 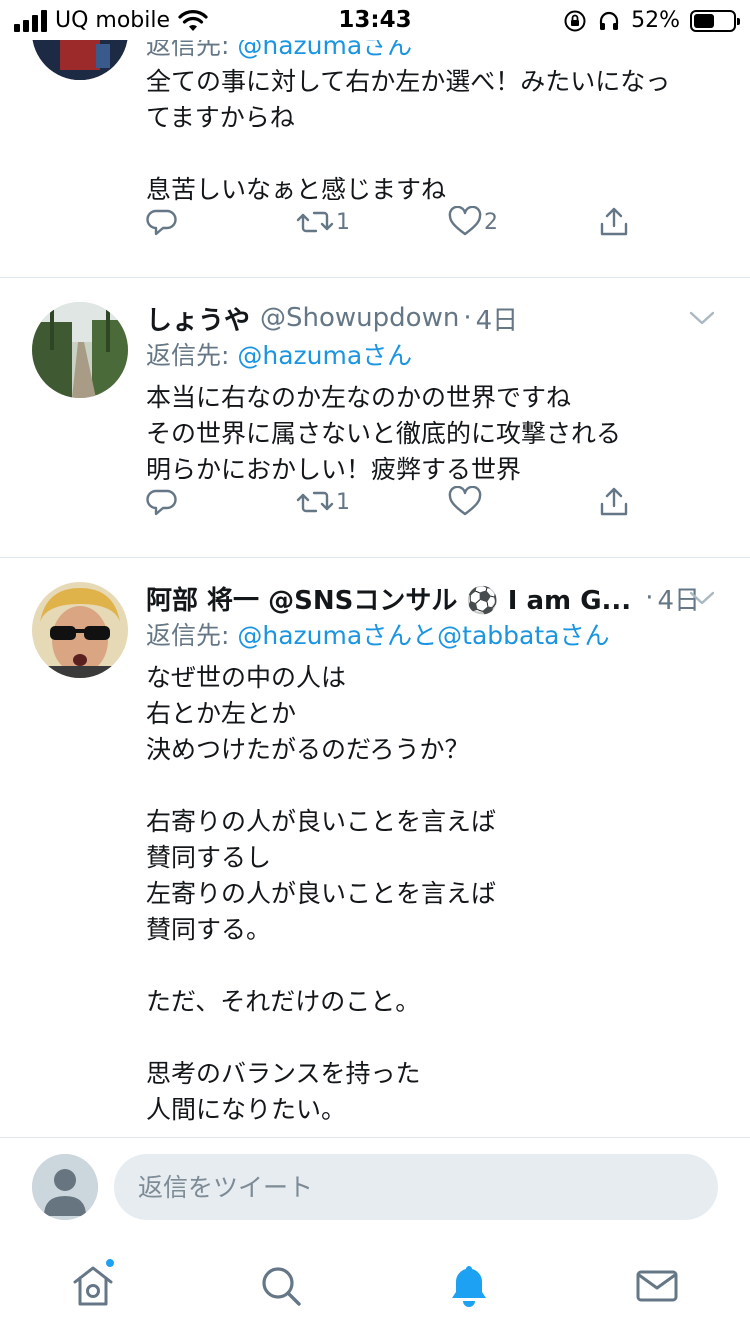 What do you see at coordinates (497, 320) in the screenshot?
I see `tweet-date: 4日` at bounding box center [497, 320].